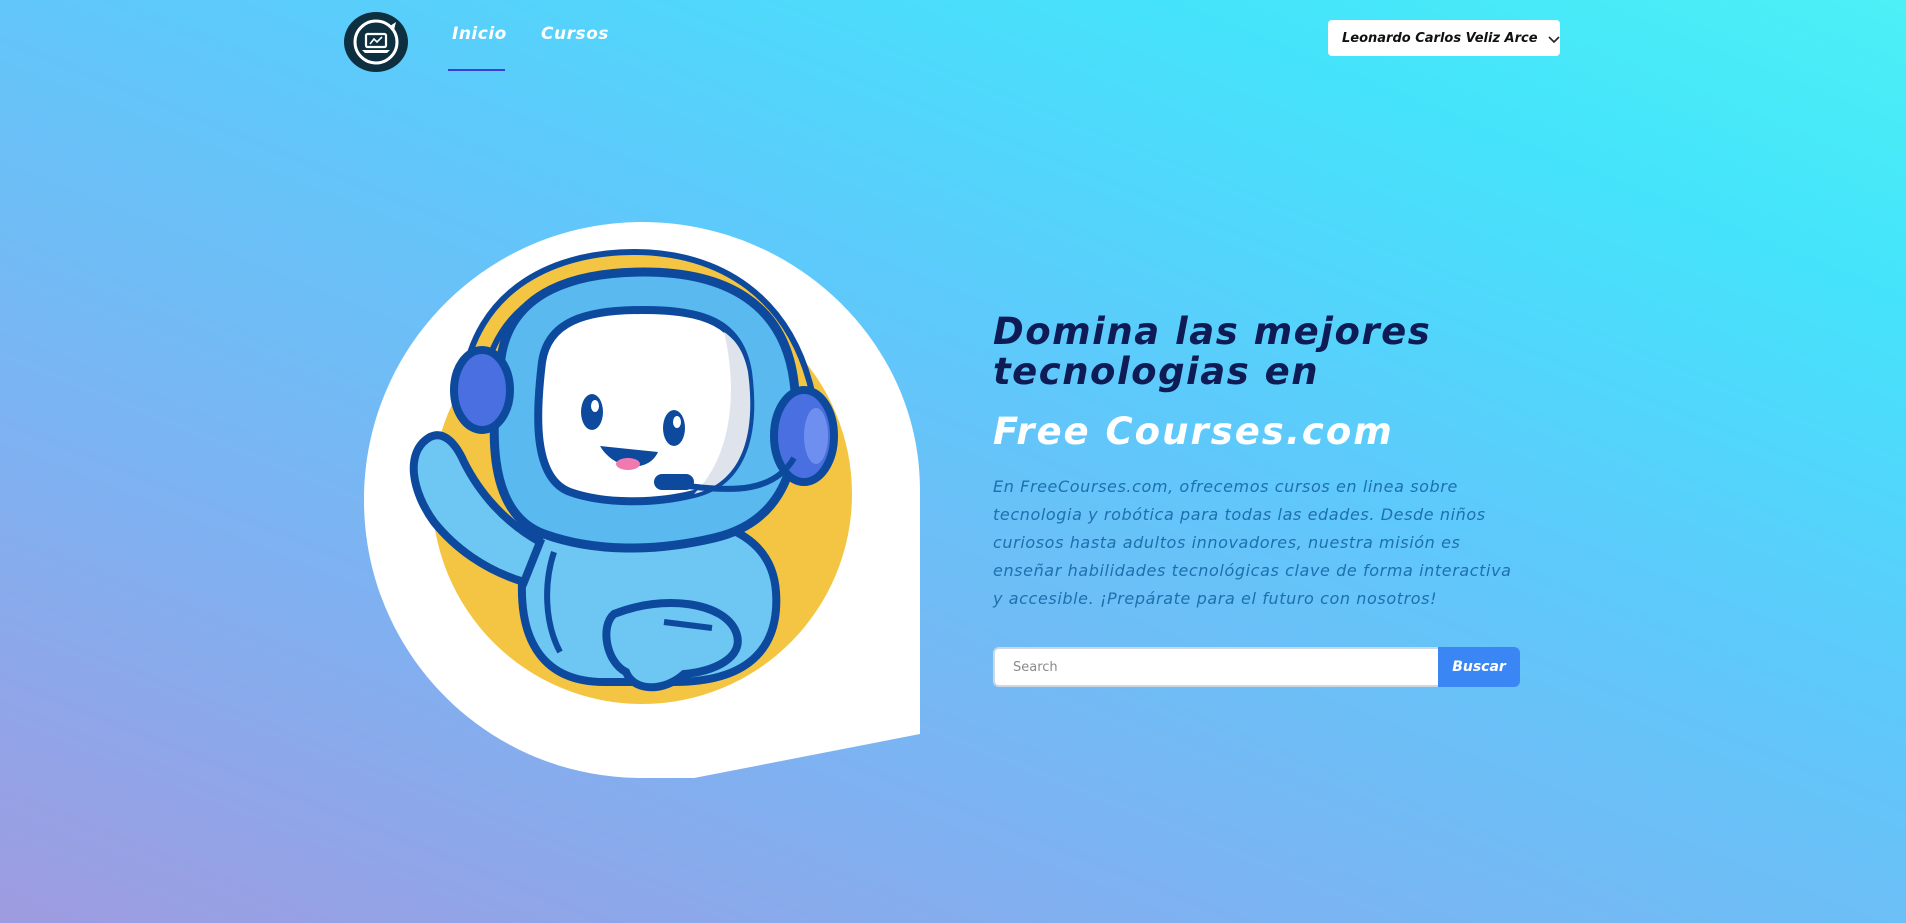  I want to click on hero-title: Domina las mejores tecnologias en, so click(1212, 351).